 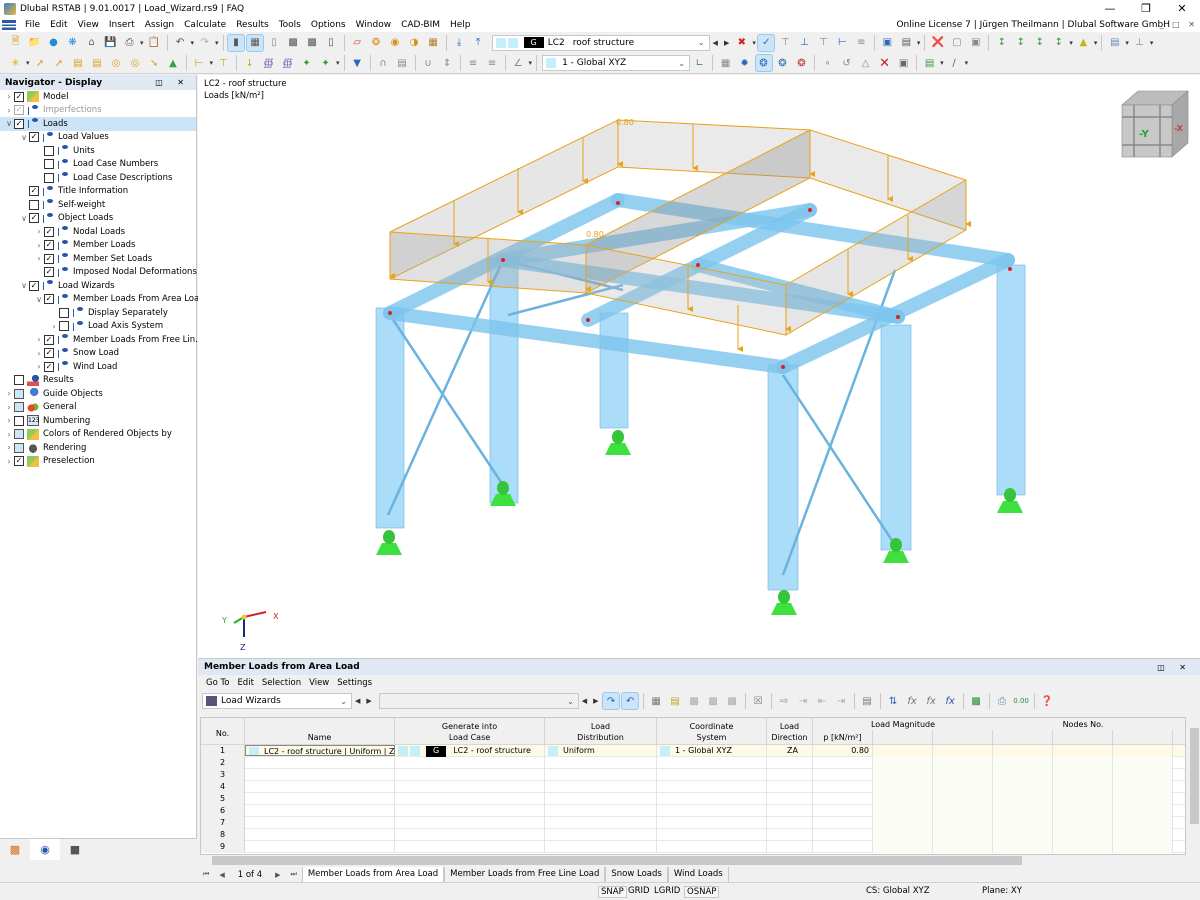 I want to click on area-load-icon: ▱, so click(x=357, y=43).